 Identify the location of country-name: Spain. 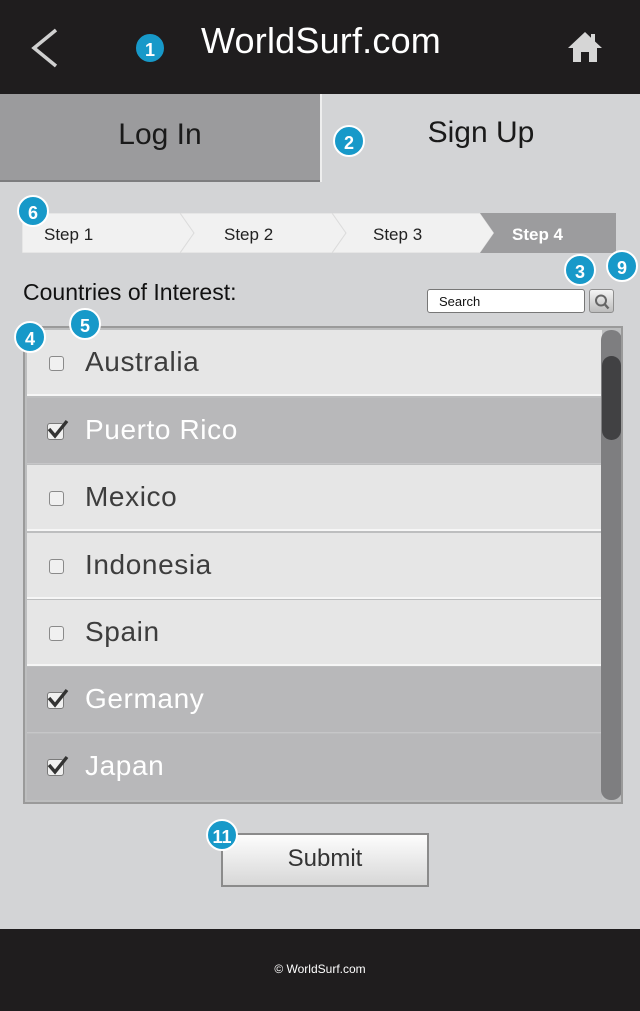
(122, 631).